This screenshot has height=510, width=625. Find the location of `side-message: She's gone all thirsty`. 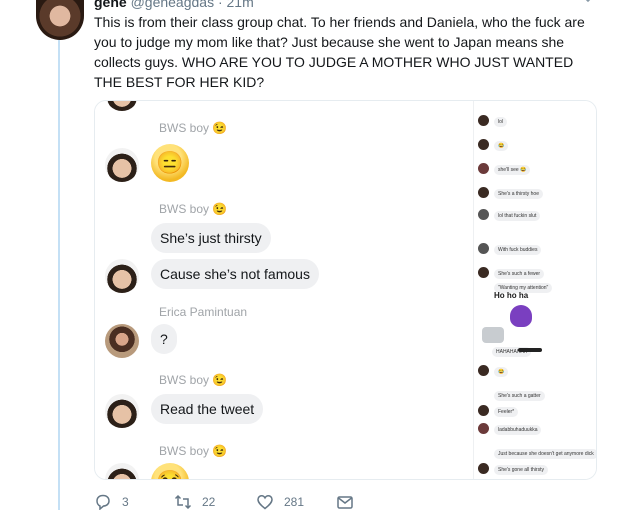

side-message: She's gone all thirsty is located at coordinates (536, 469).